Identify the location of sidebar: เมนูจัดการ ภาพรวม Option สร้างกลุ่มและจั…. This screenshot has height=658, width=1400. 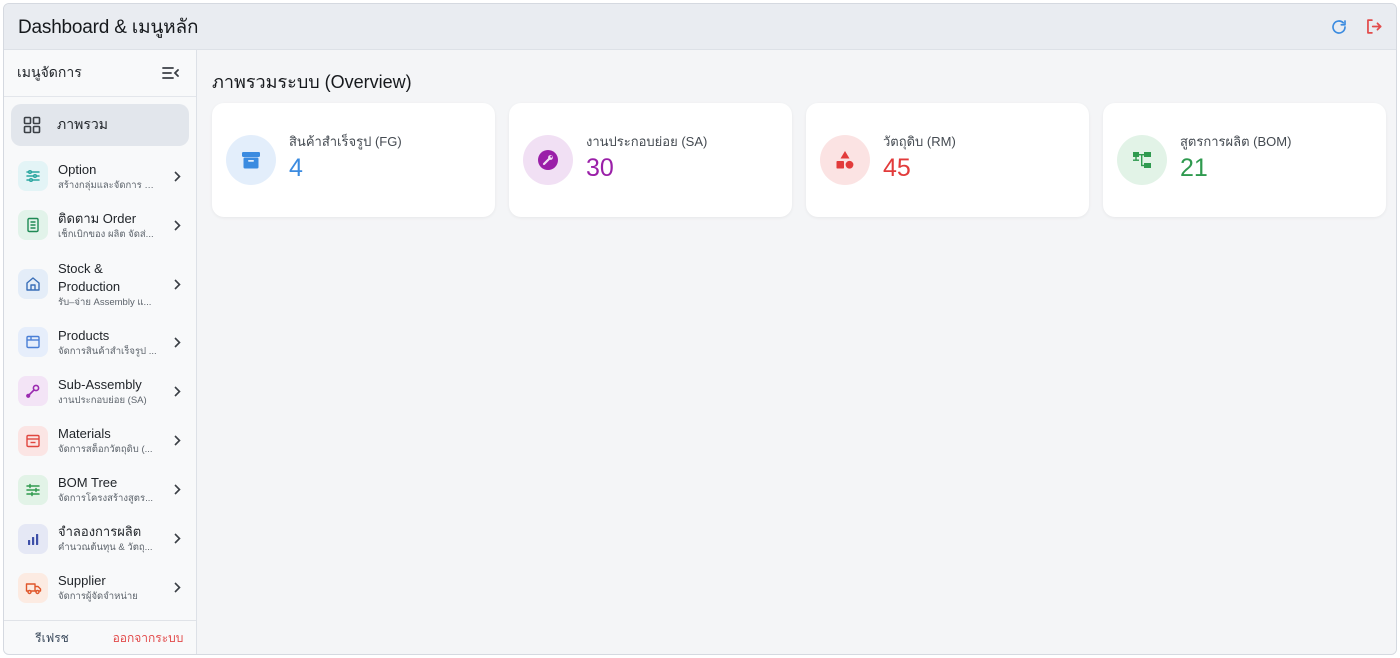
(100, 352).